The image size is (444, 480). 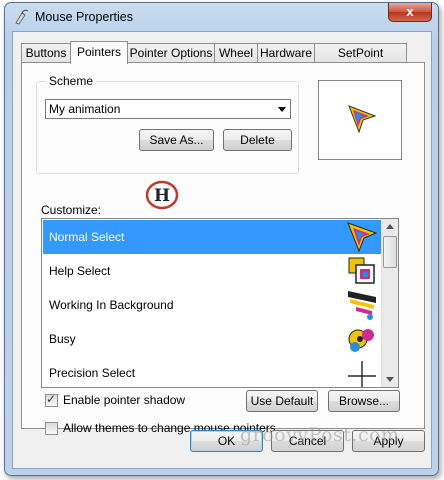 I want to click on use-default-button: Use Default, so click(x=282, y=401).